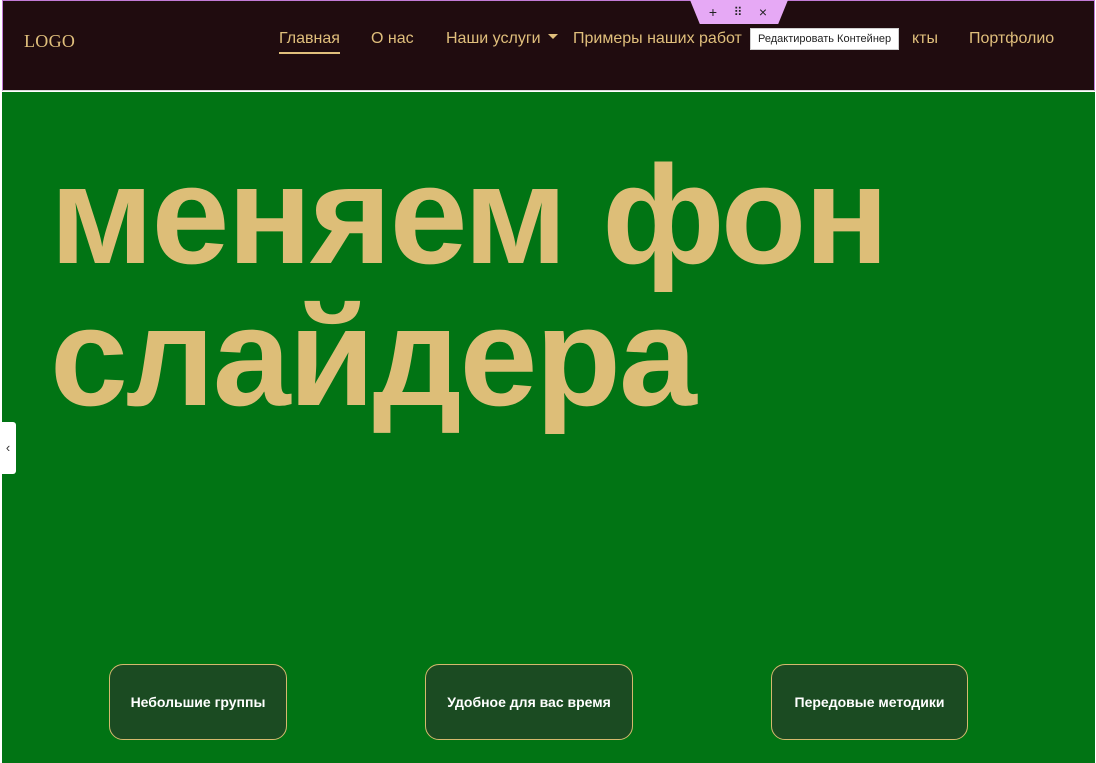 Image resolution: width=1096 pixels, height=763 pixels. I want to click on nav-item-about: О нас, so click(392, 39).